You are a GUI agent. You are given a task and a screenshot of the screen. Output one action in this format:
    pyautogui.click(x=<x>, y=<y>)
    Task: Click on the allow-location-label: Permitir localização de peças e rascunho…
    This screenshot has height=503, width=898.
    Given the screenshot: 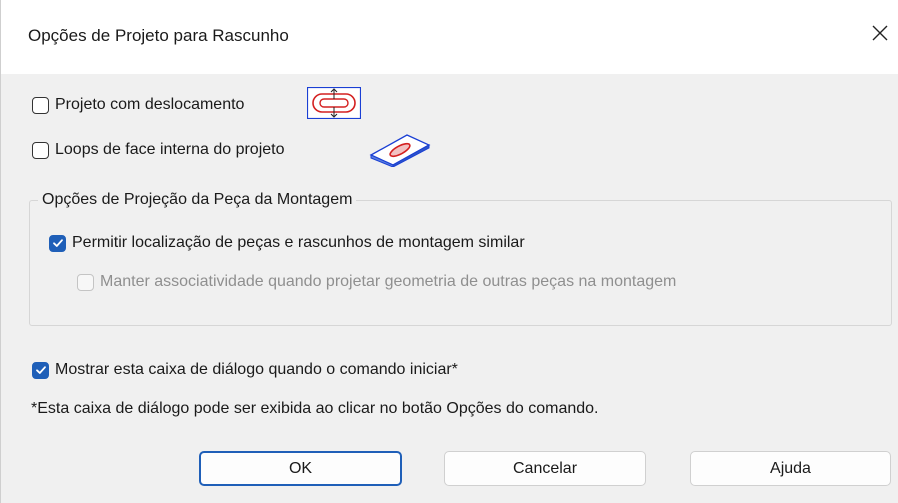 What is the action you would take?
    pyautogui.click(x=298, y=242)
    